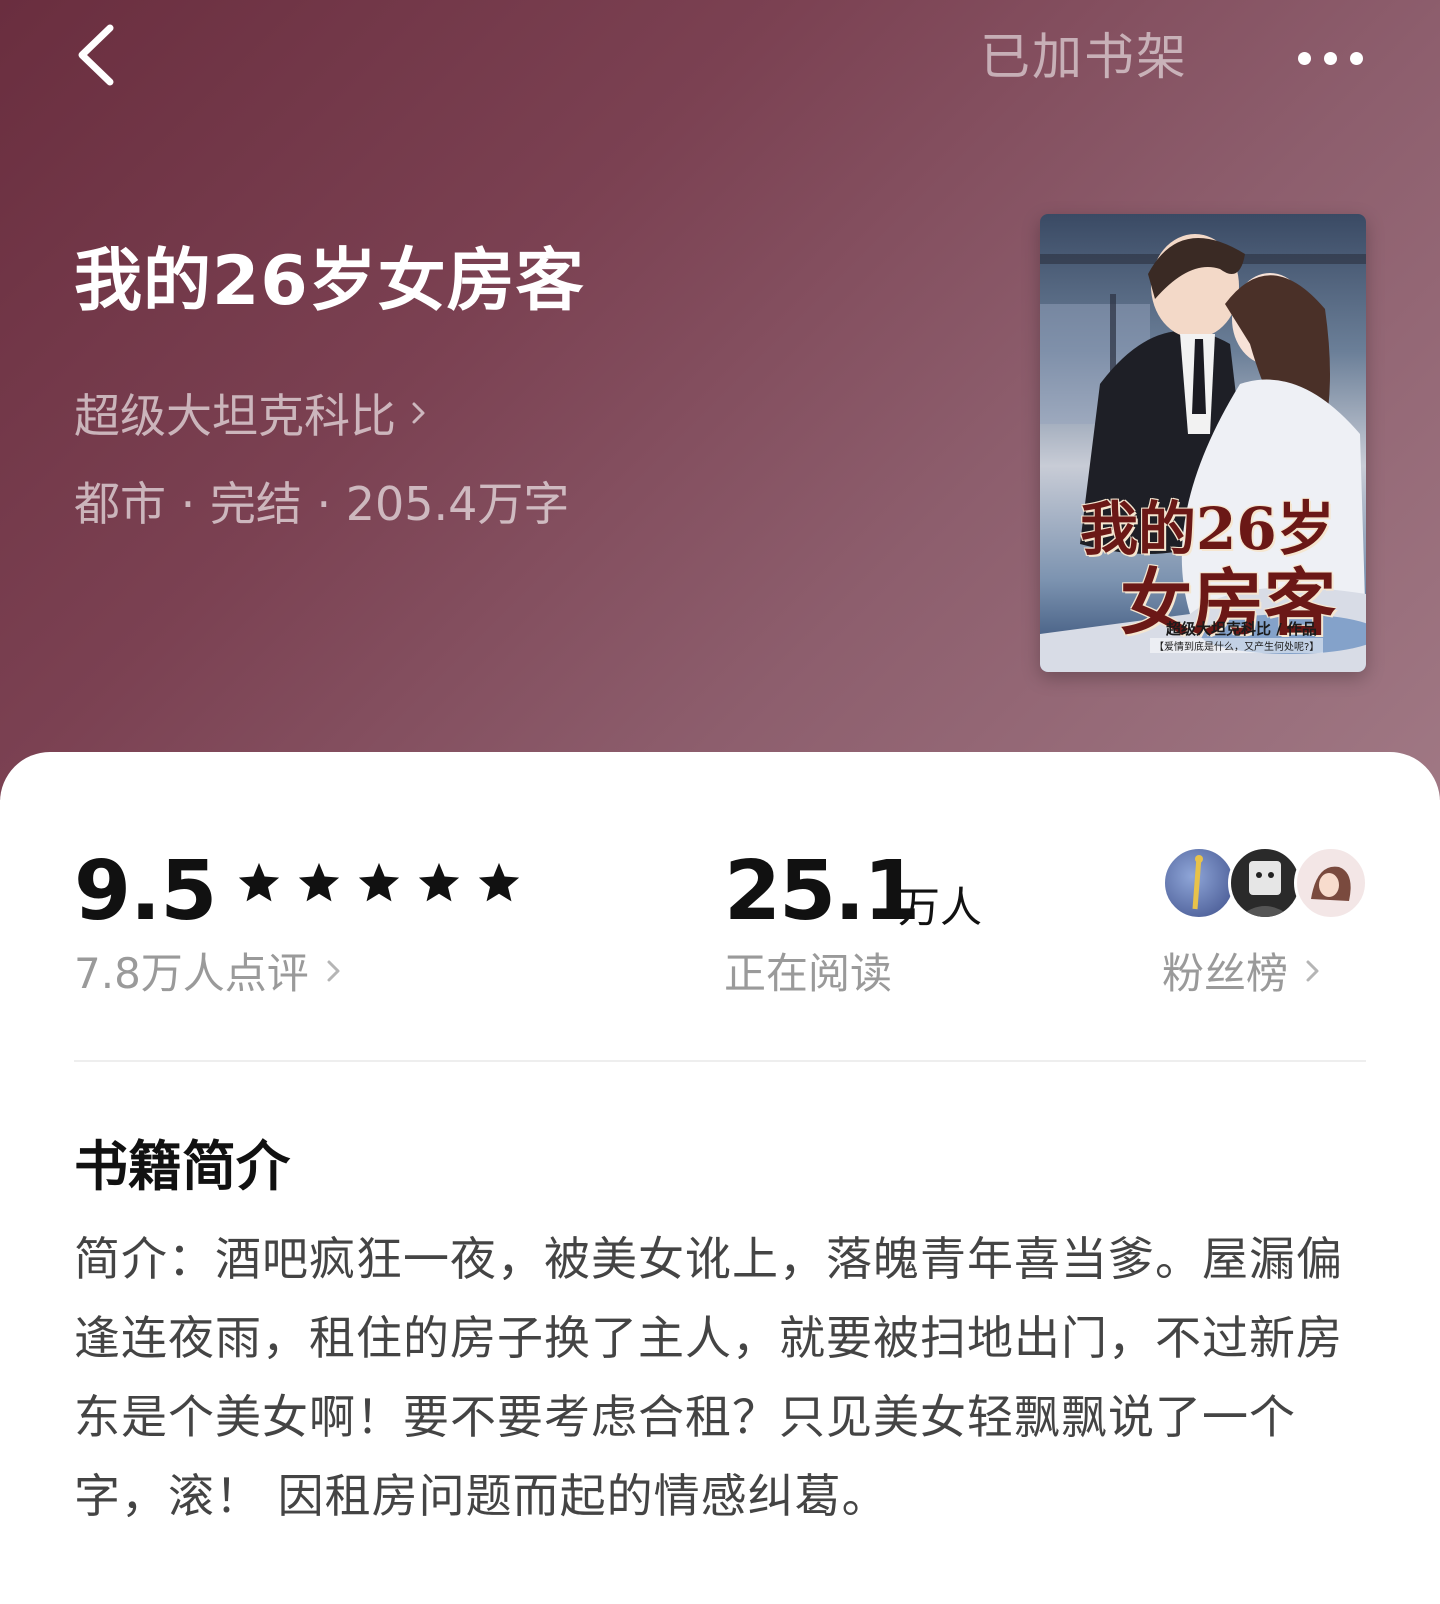 This screenshot has height=1604, width=1440. Describe the element at coordinates (940, 907) in the screenshot. I see `readers-unit: 万人` at that location.